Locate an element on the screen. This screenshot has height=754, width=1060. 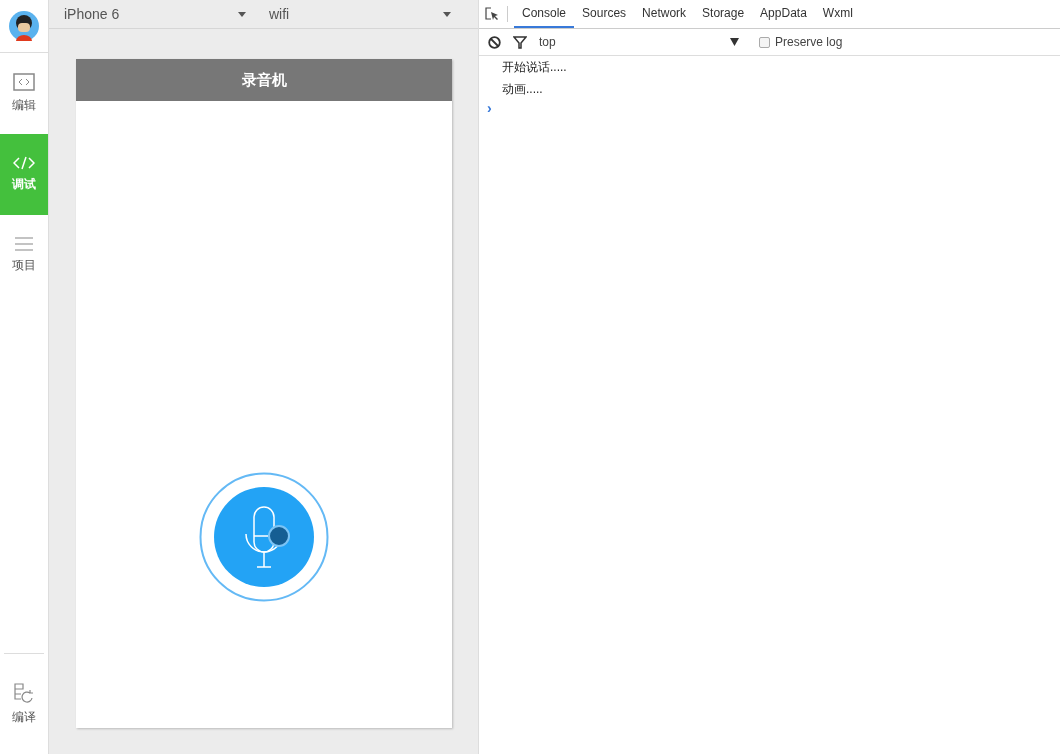
preserve-log-checkbox: Preserve log is located at coordinates (801, 42).